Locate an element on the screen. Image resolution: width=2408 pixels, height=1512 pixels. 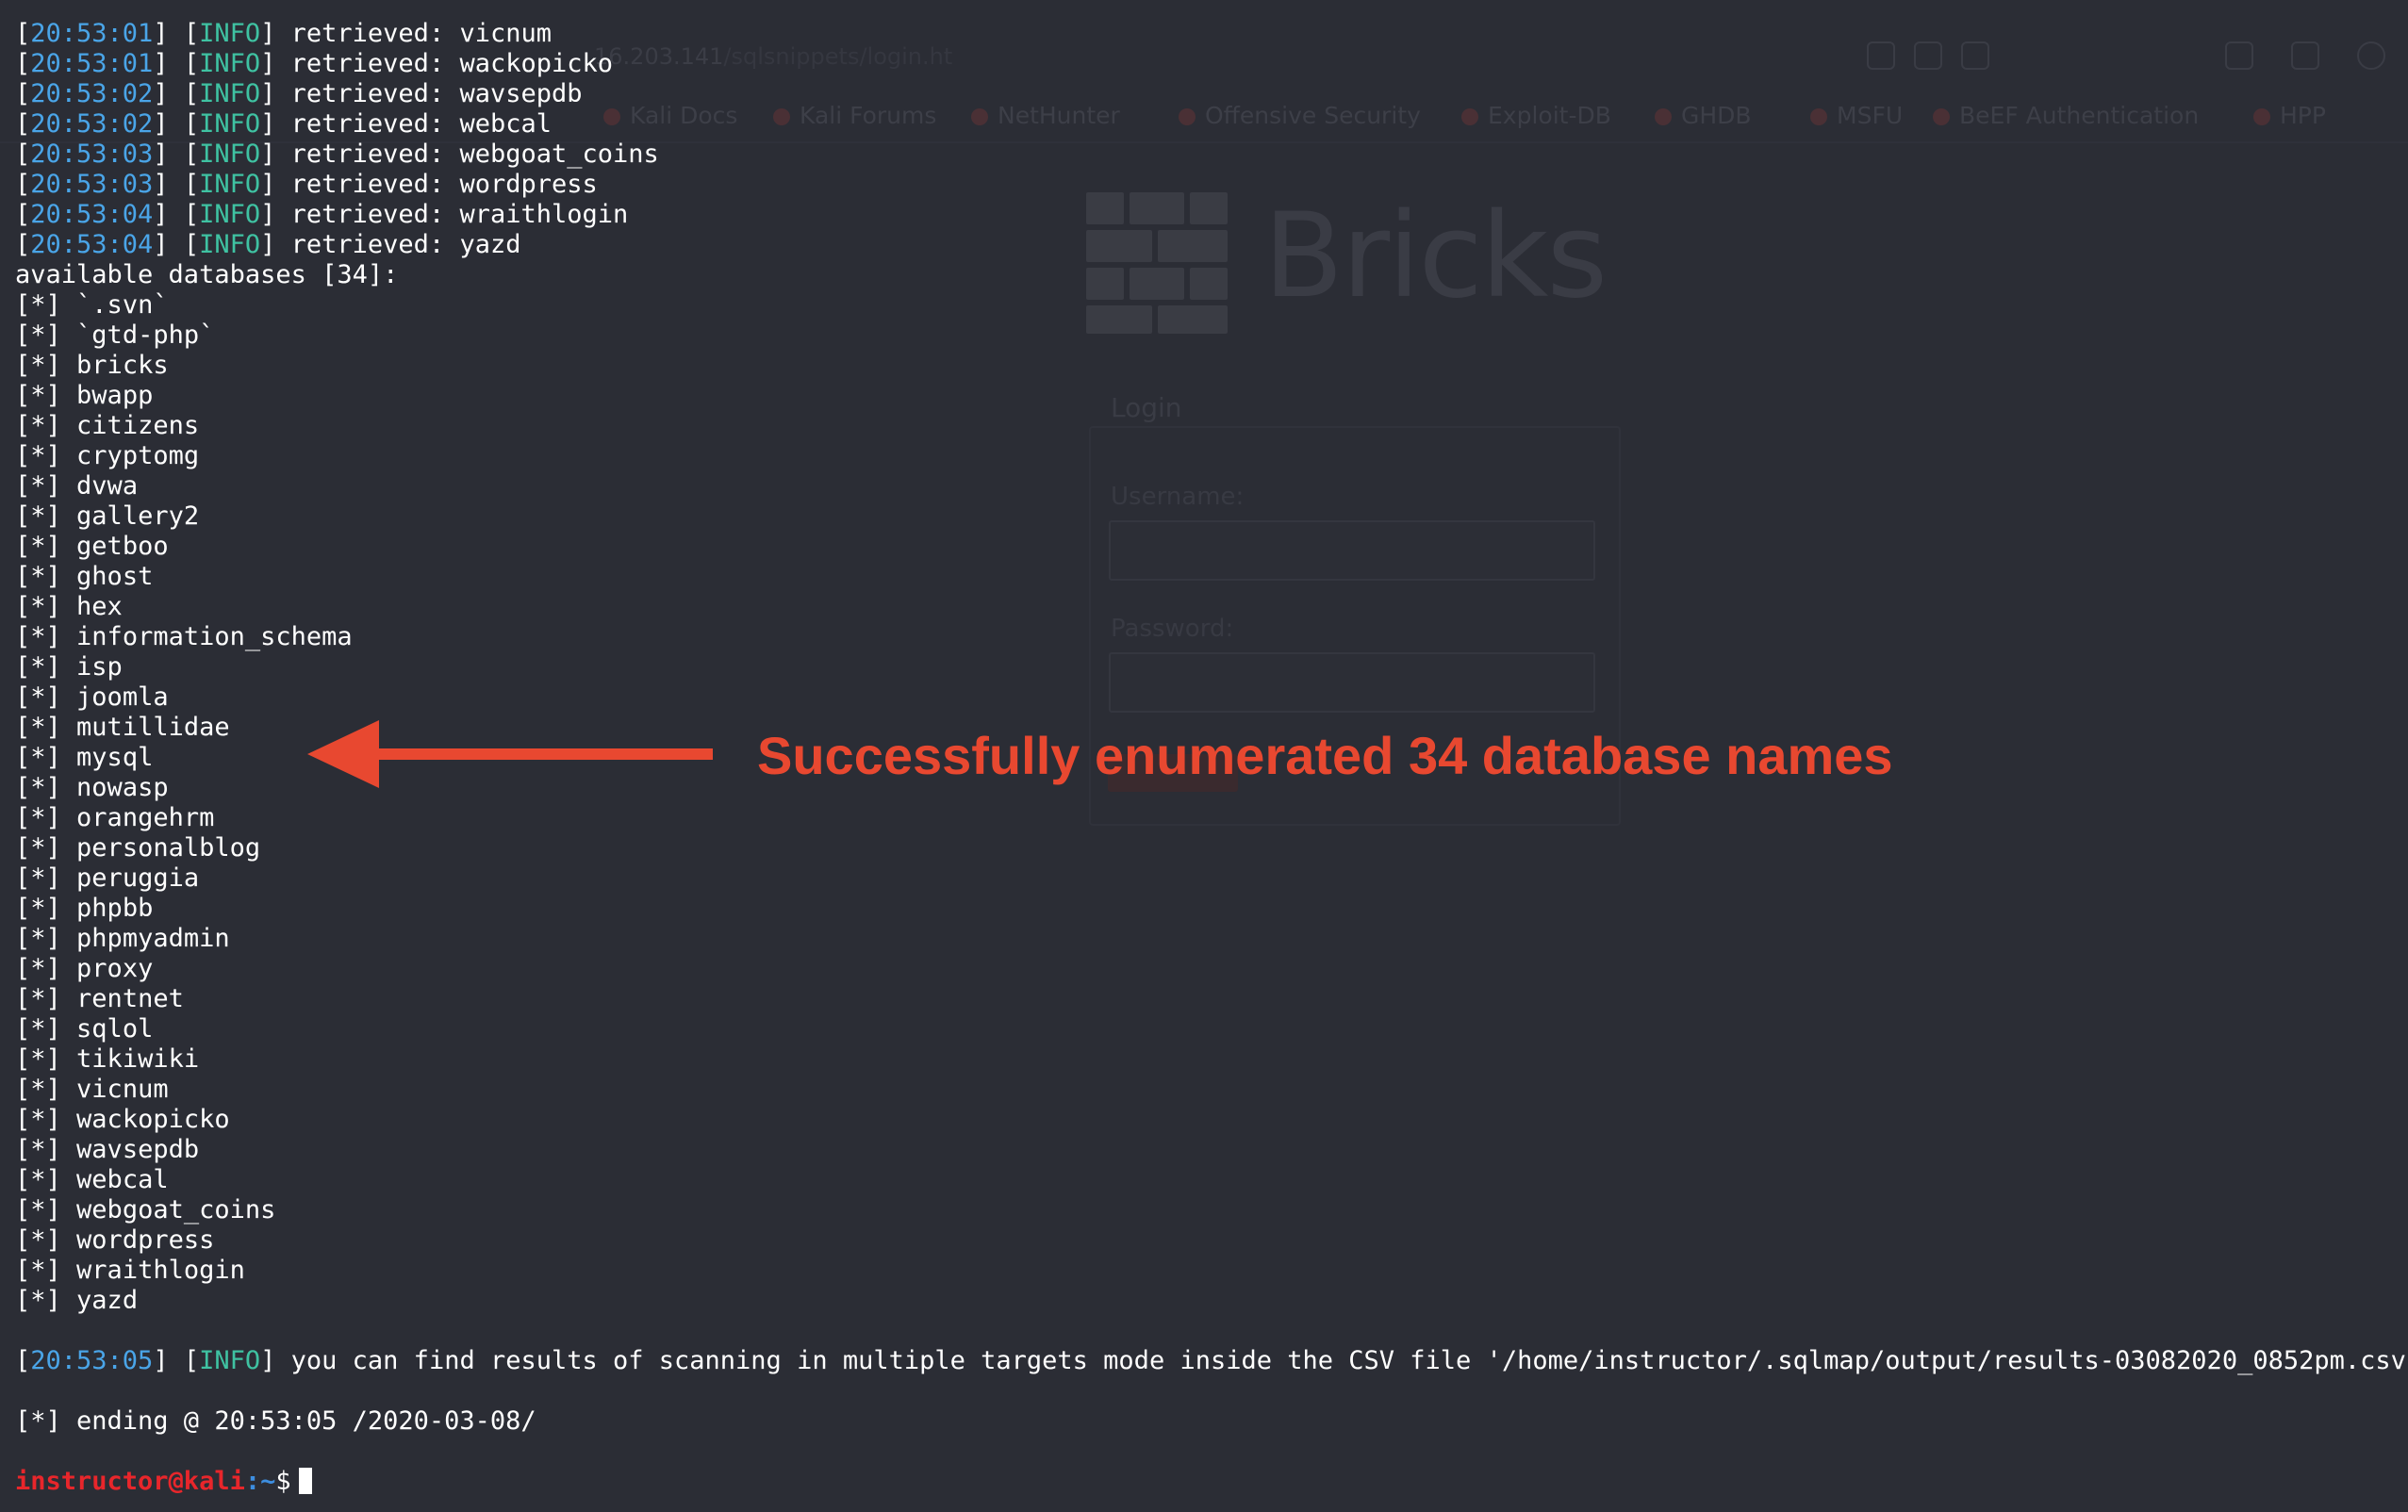
database-name: vicnum is located at coordinates (122, 1089).